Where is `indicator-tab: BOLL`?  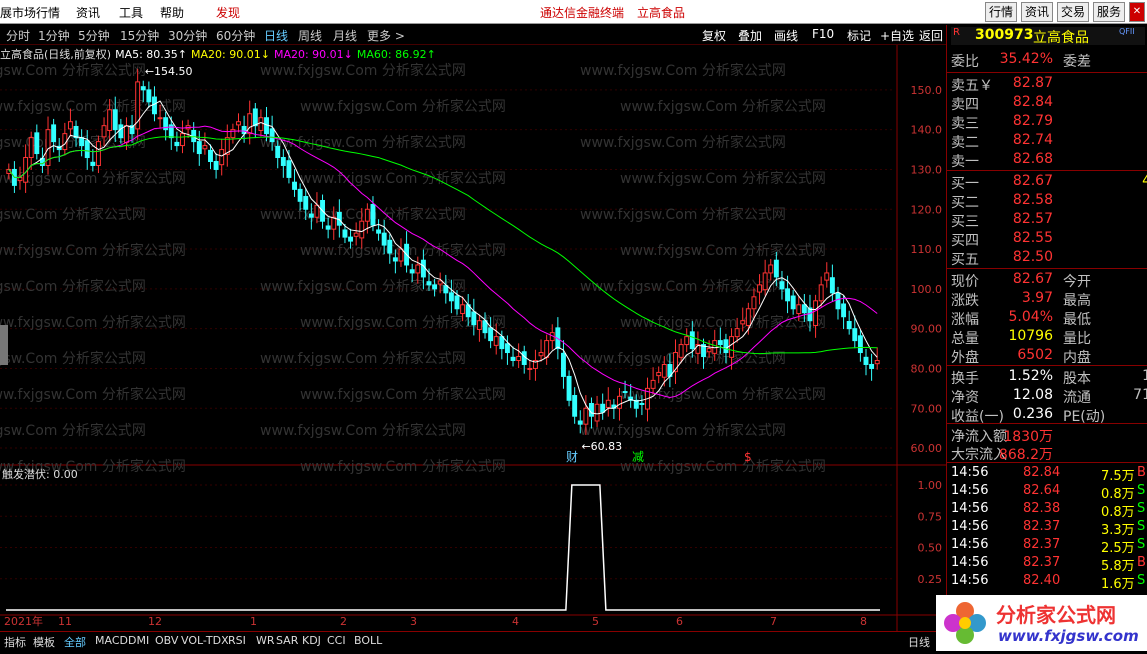
indicator-tab: BOLL is located at coordinates (368, 640).